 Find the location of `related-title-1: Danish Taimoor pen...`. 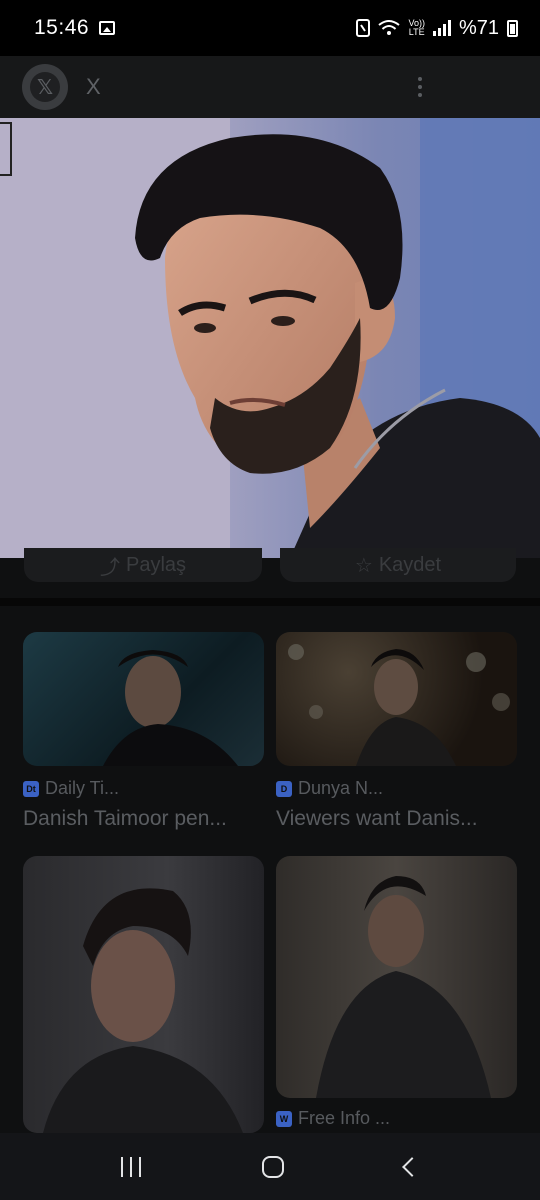

related-title-1: Danish Taimoor pen... is located at coordinates (143, 819).